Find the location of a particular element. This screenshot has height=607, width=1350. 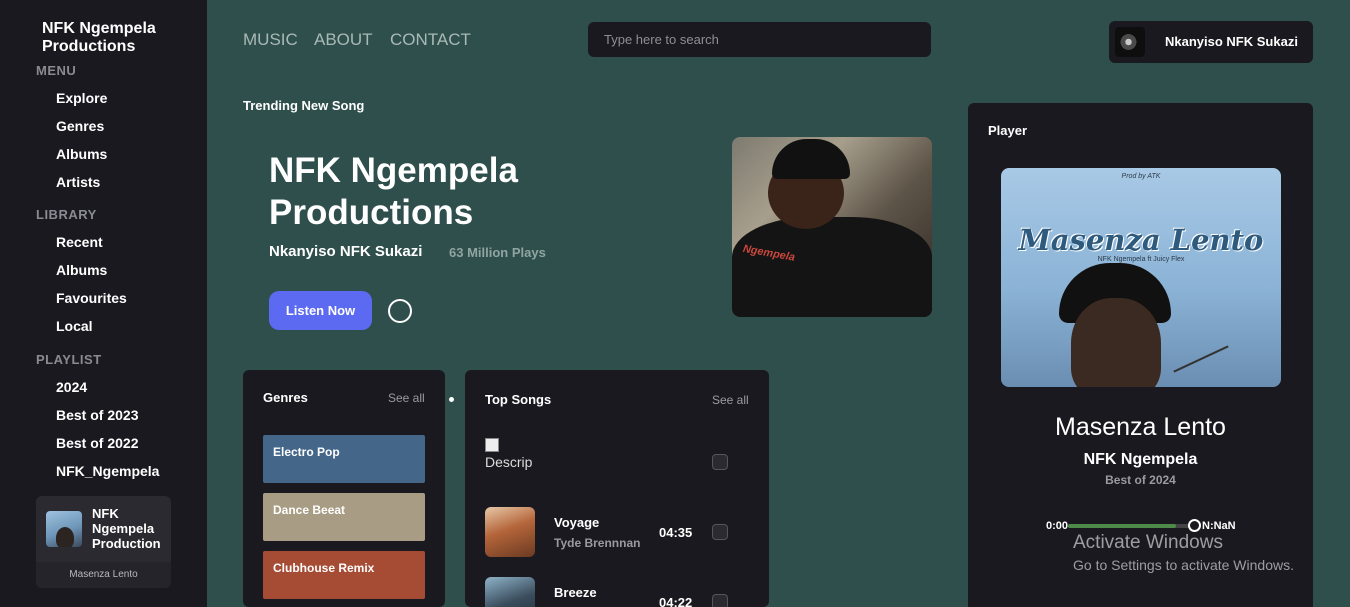

cover-subtitle: NFK Ngempela ft Juicy Flex is located at coordinates (1141, 259).